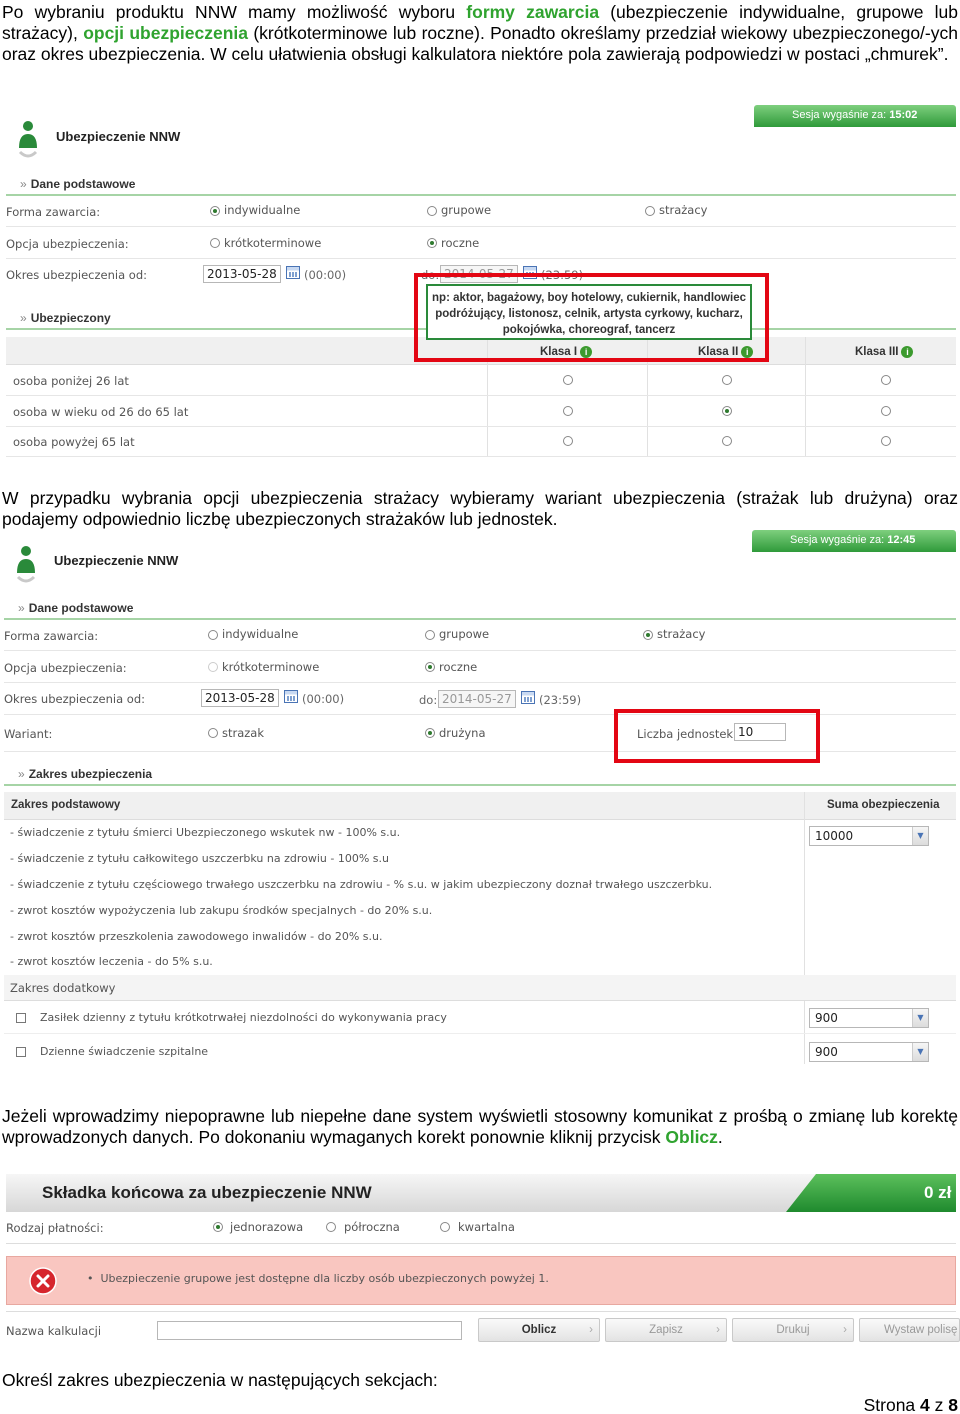 The width and height of the screenshot is (960, 1414). What do you see at coordinates (481, 442) in the screenshot?
I see `table-row: osoba powyżej 65 lat` at bounding box center [481, 442].